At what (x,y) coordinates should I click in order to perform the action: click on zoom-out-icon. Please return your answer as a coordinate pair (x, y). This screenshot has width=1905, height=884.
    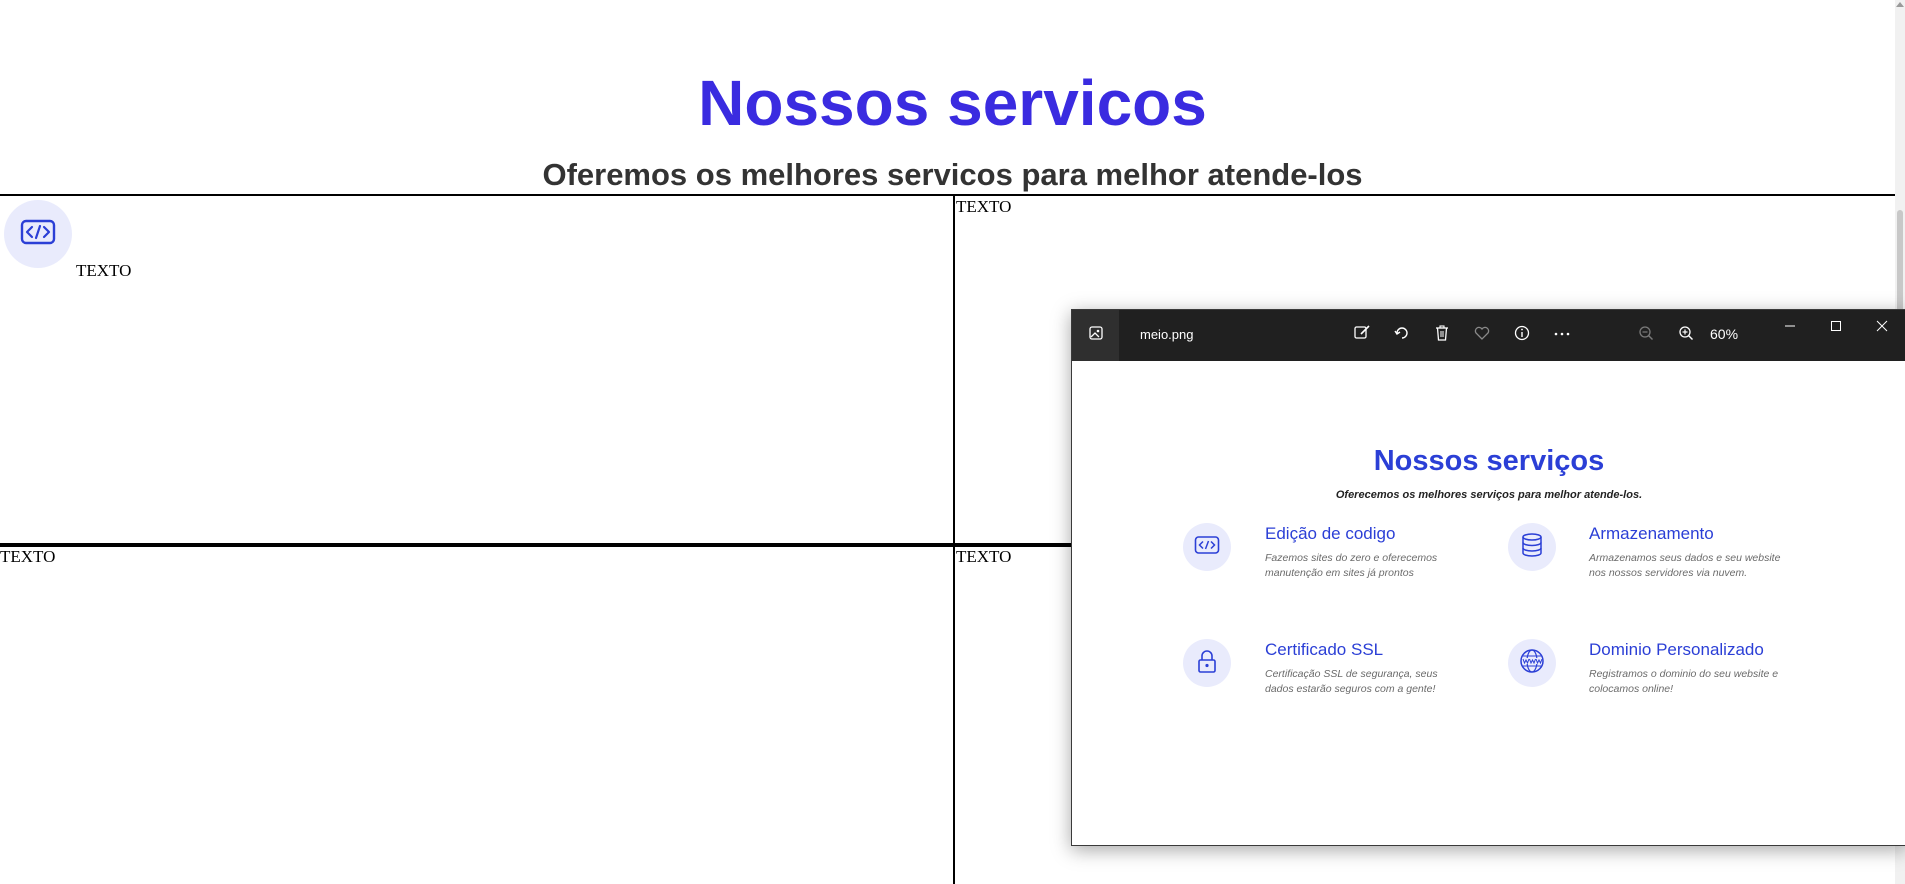
    Looking at the image, I should click on (1646, 335).